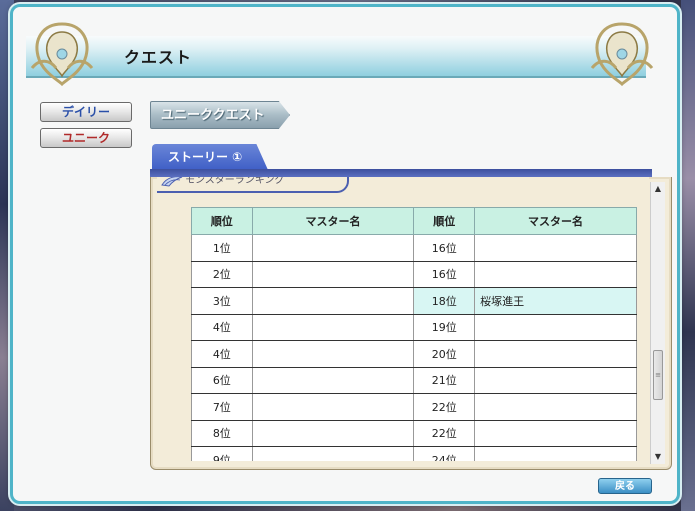 The height and width of the screenshot is (511, 695). Describe the element at coordinates (333, 221) in the screenshot. I see `header-master-1: マスター名` at that location.